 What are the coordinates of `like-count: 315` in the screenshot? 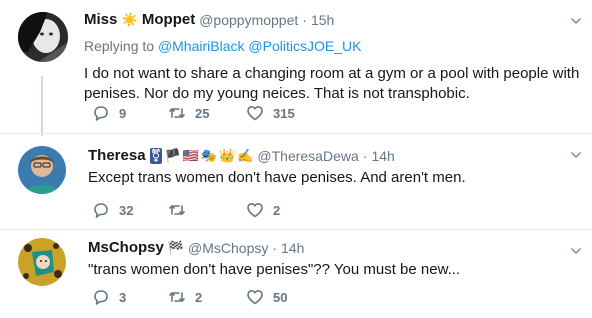 It's located at (284, 113).